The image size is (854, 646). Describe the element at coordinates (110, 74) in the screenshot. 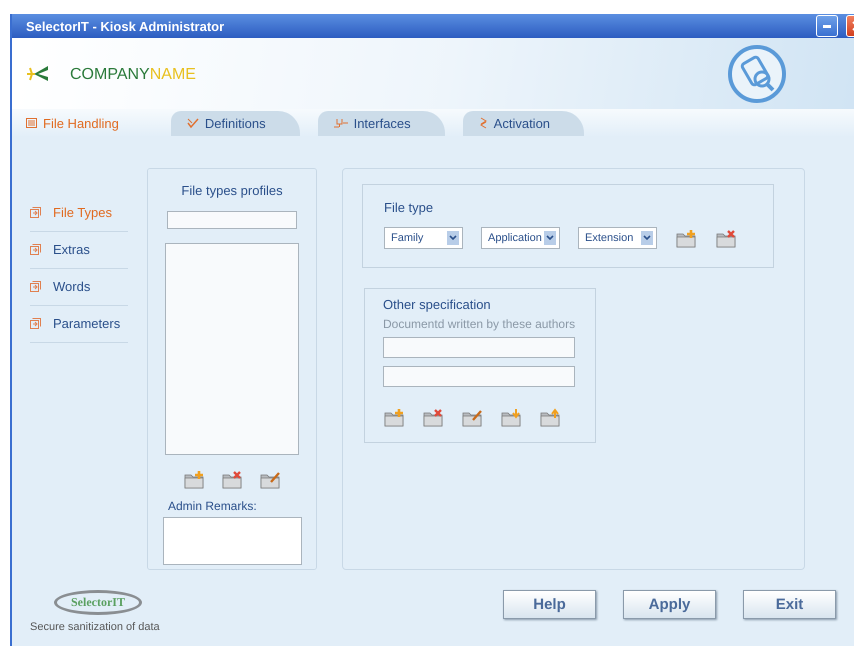

I see `company-name: COMPANY` at that location.